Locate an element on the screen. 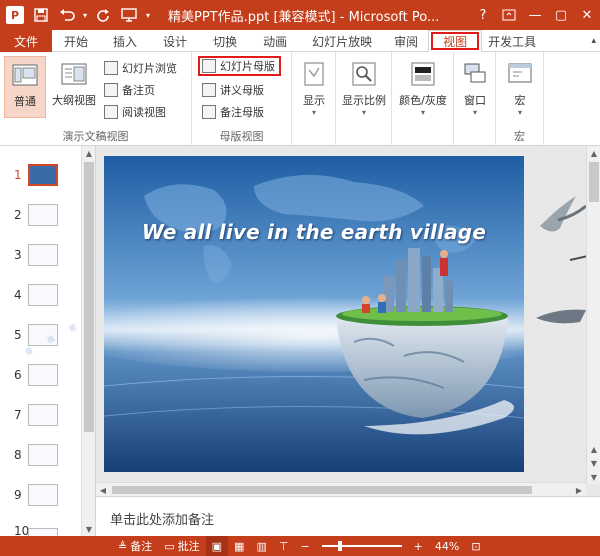 The image size is (600, 556). slide-sorter-button: 幻灯片浏览 is located at coordinates (140, 68).